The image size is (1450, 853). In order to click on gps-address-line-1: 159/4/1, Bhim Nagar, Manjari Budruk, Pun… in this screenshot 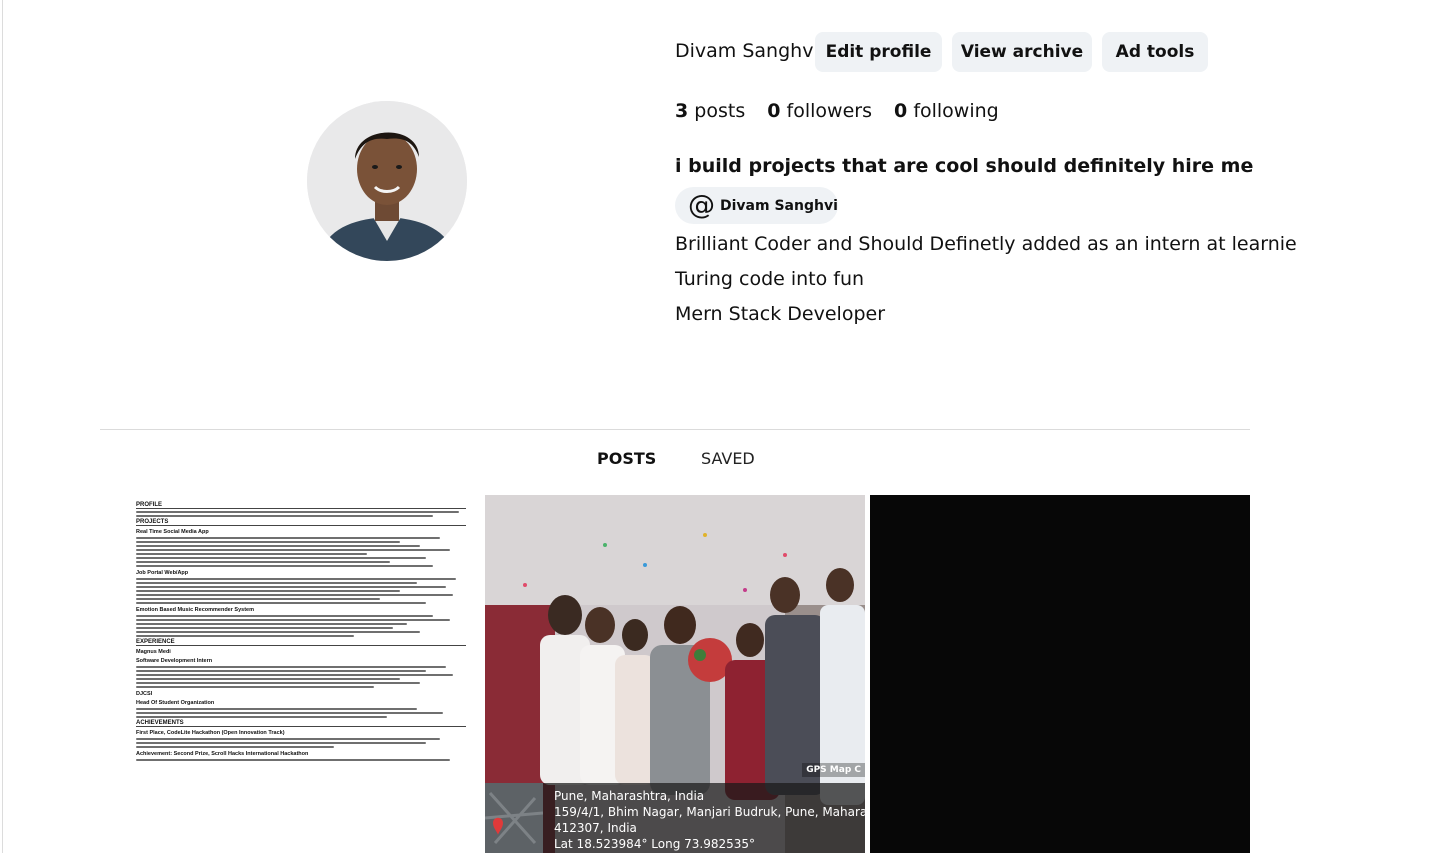, I will do `click(709, 812)`.